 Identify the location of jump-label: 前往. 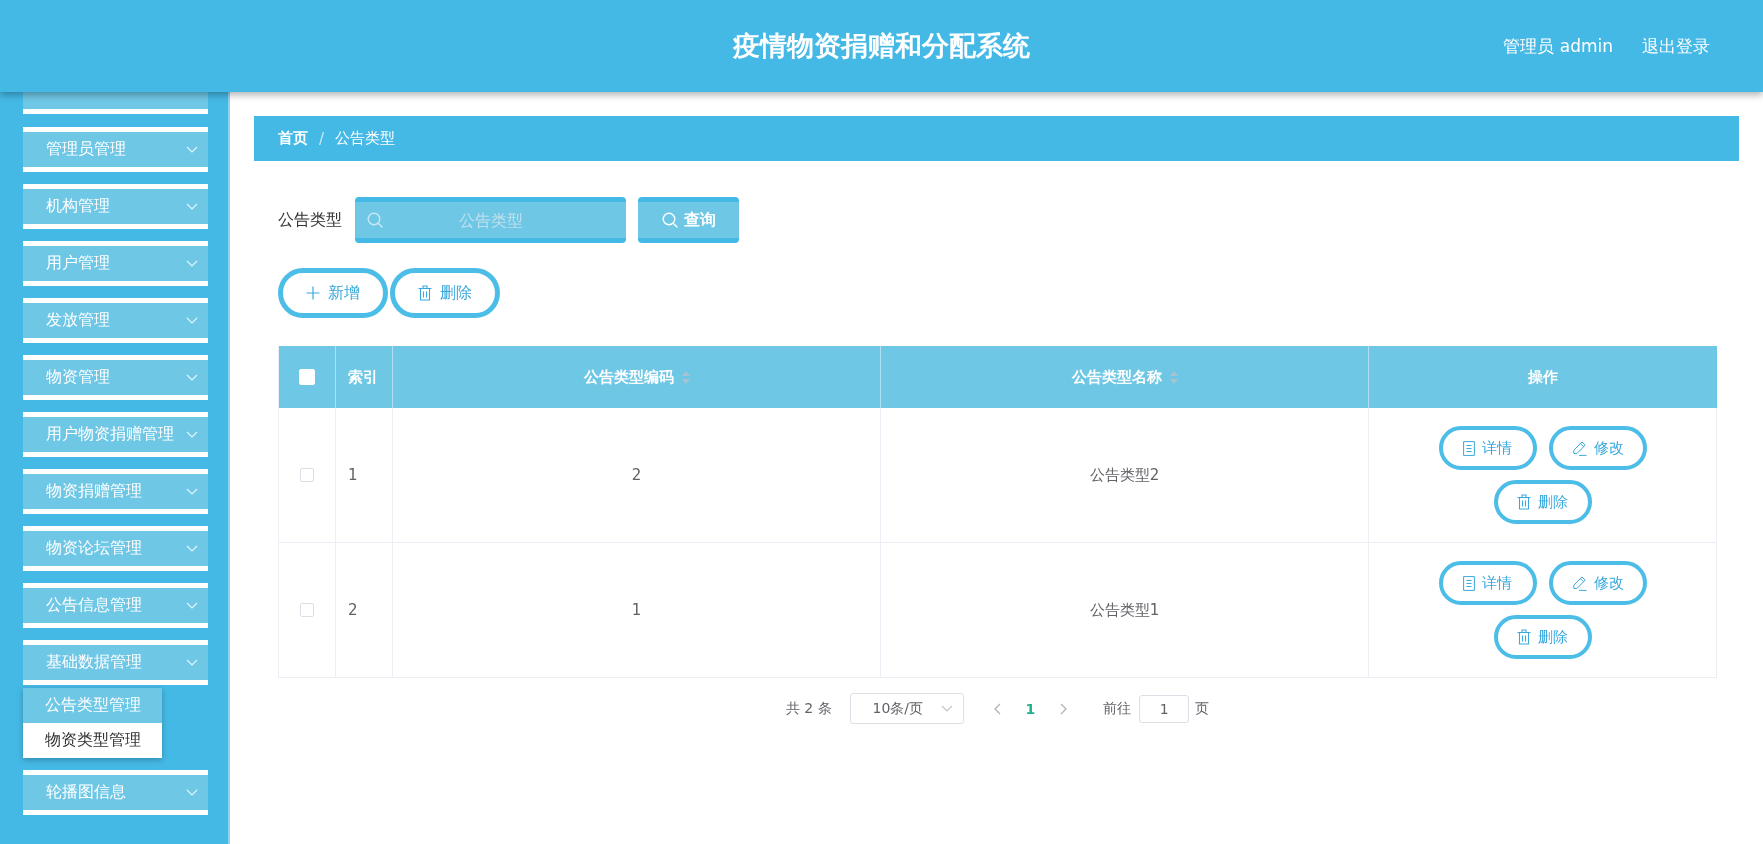
(1117, 708).